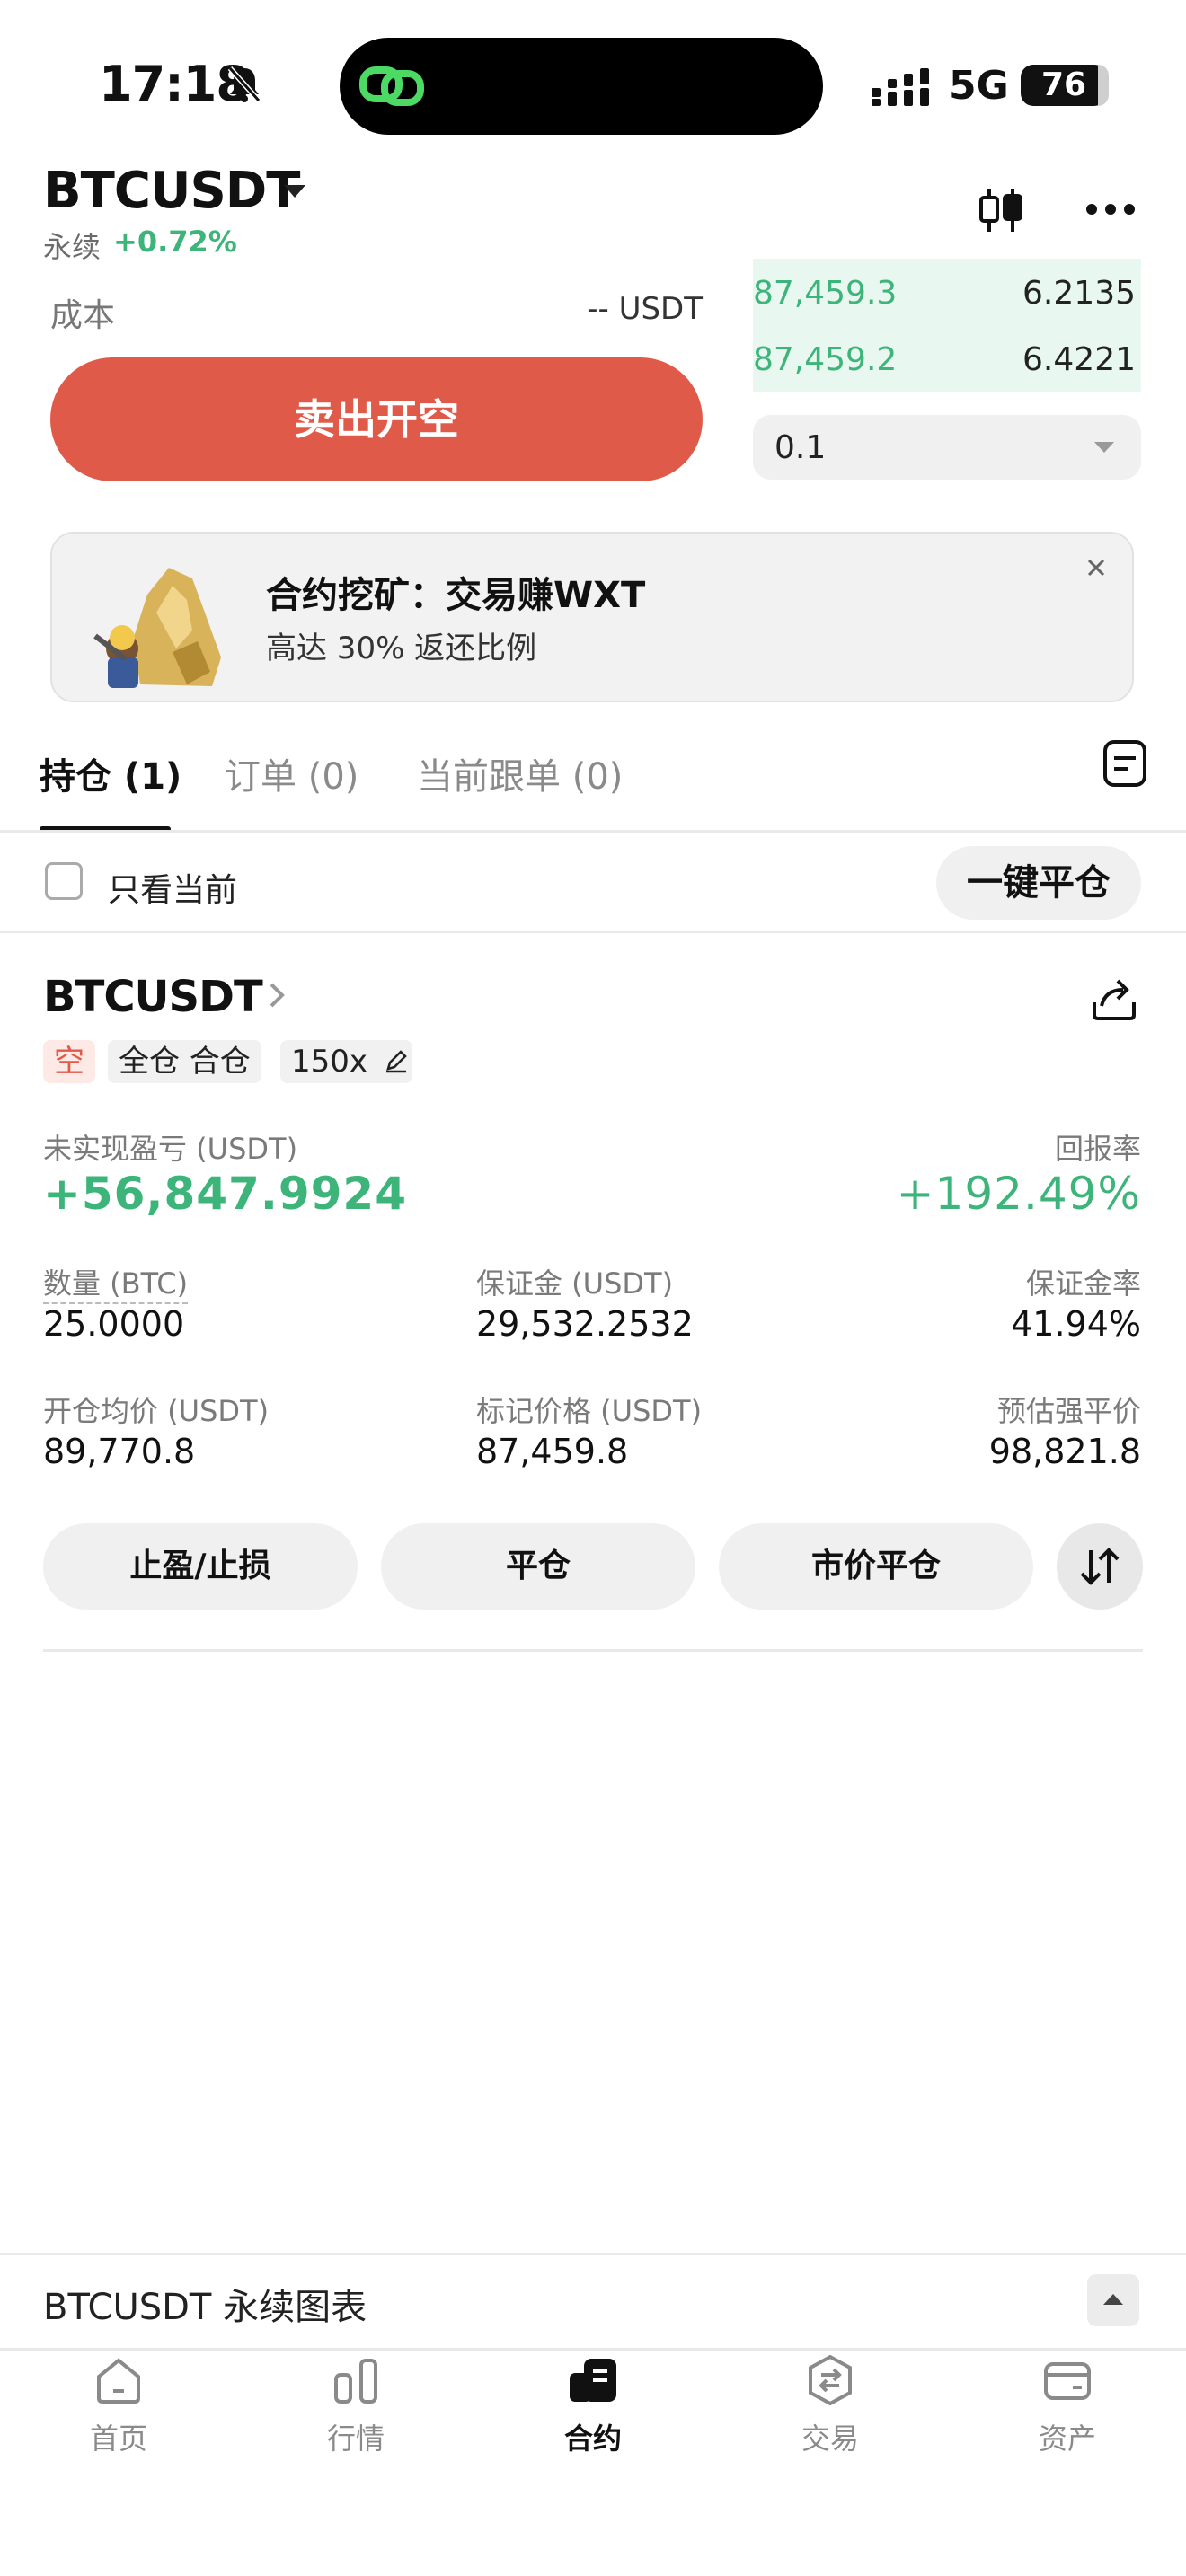 This screenshot has height=2576, width=1186. Describe the element at coordinates (1064, 85) in the screenshot. I see `battery-level: 76` at that location.